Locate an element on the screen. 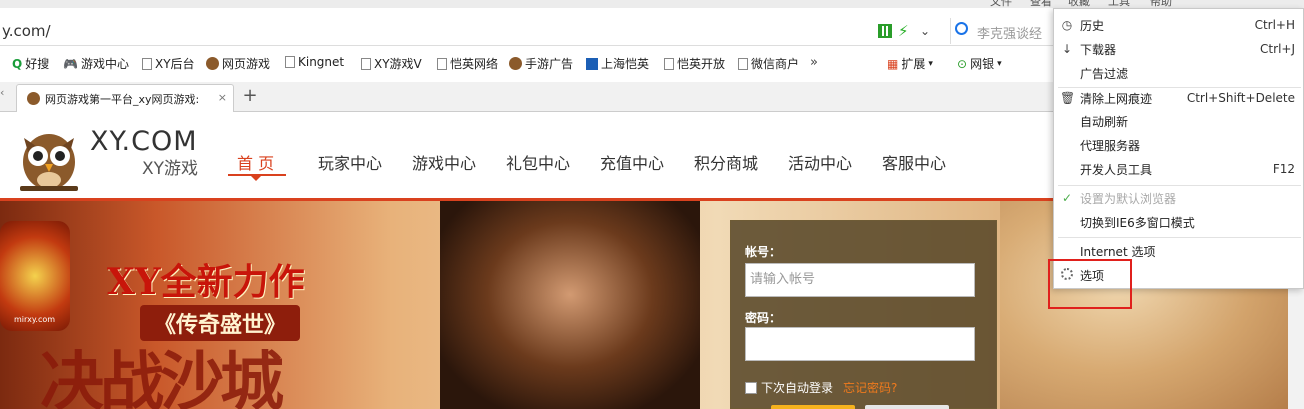 The height and width of the screenshot is (409, 1304). password-label: 密码： is located at coordinates (763, 318).